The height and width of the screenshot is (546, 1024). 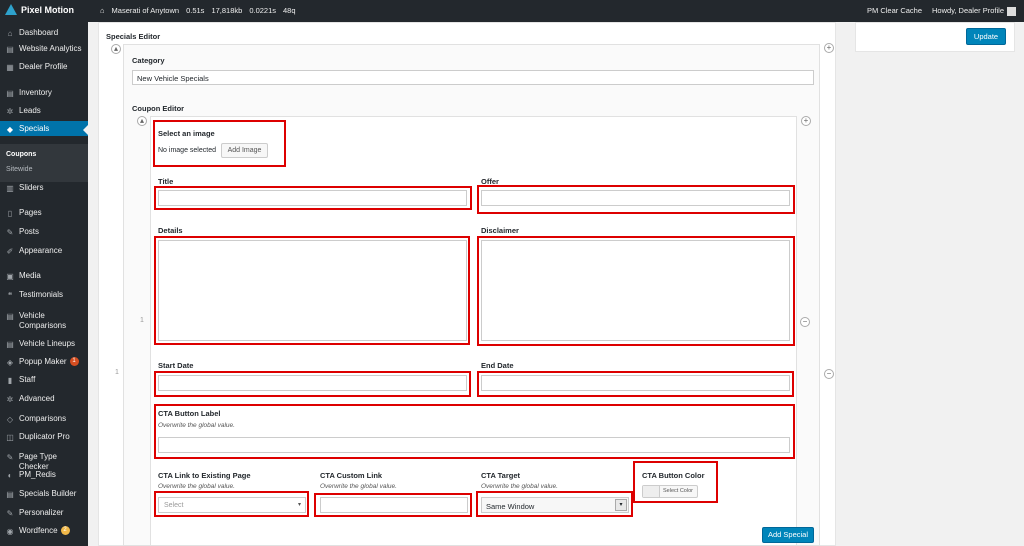 I want to click on sidebar-item-advanced: ✲ Advanced, so click(x=44, y=398).